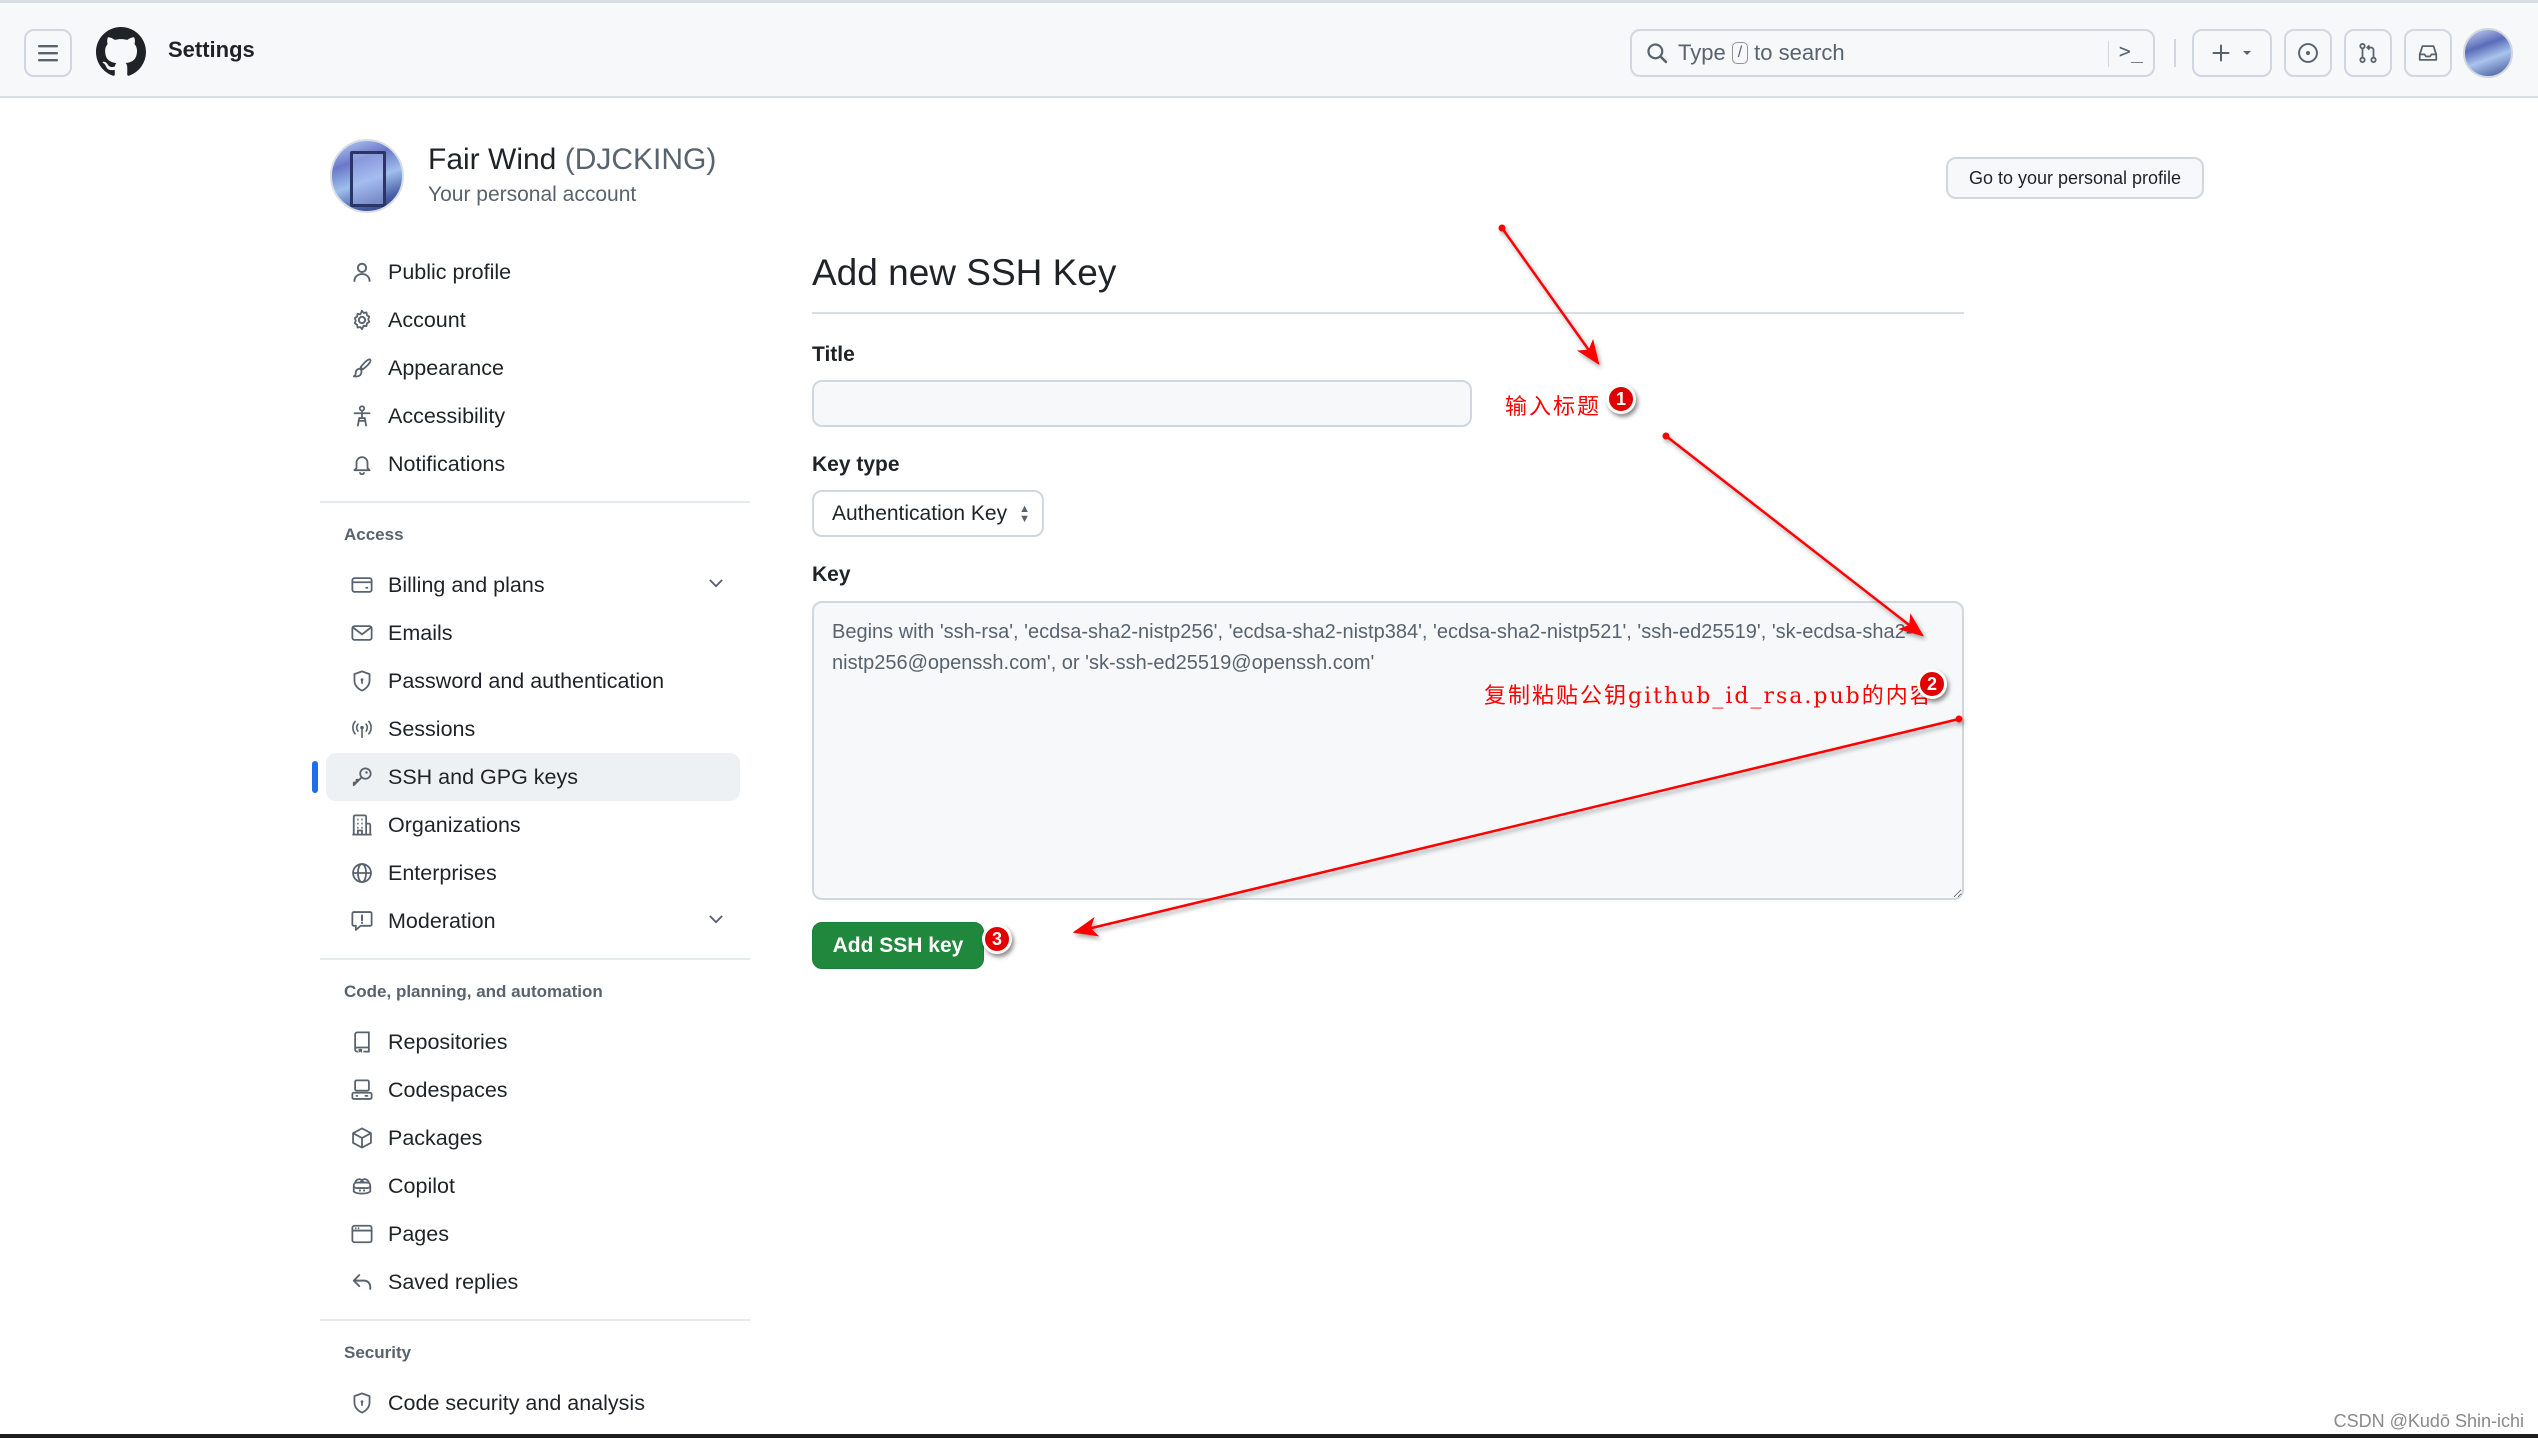 The image size is (2538, 1438). Describe the element at coordinates (533, 1090) in the screenshot. I see `sidebar-item-codespaces: Codespaces` at that location.